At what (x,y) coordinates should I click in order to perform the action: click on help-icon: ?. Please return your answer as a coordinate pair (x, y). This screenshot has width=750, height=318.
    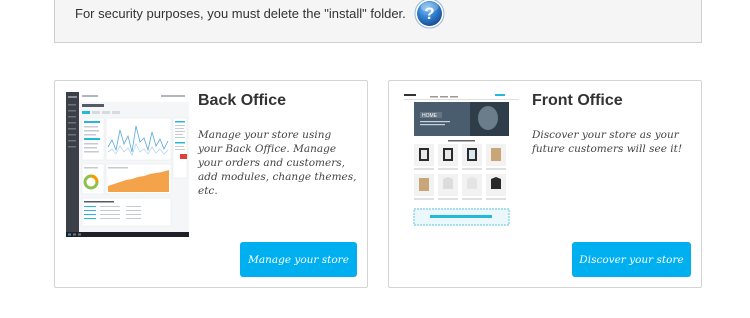
    Looking at the image, I should click on (429, 14).